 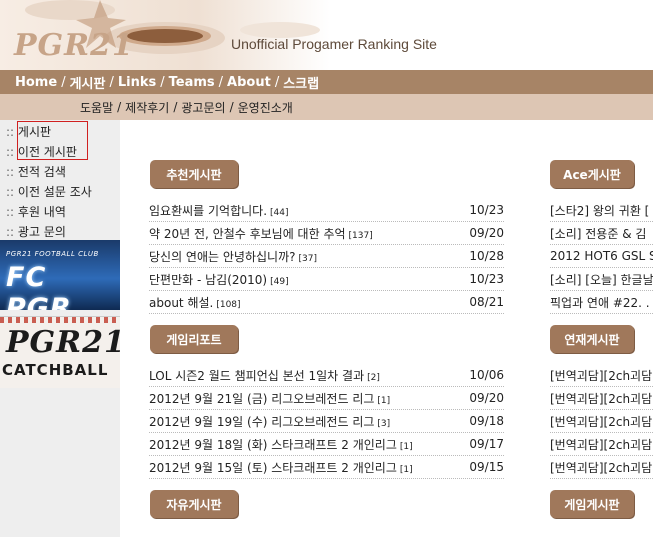 I want to click on post-row: 2012년 9월 19일 (수) 리그오브레전드 리그 [3] 09/18, so click(x=326, y=421).